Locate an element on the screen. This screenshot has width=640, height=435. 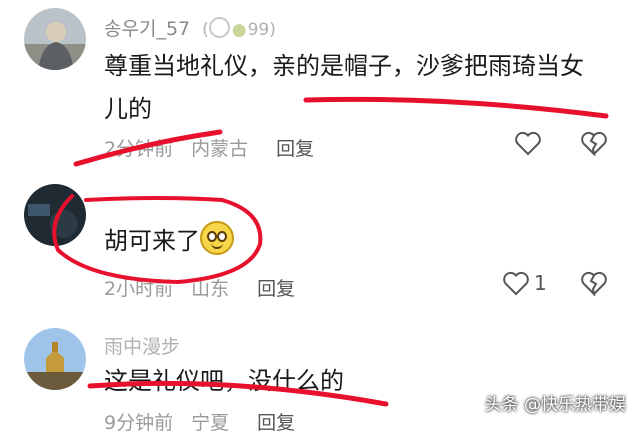
like-button: 1 is located at coordinates (524, 283).